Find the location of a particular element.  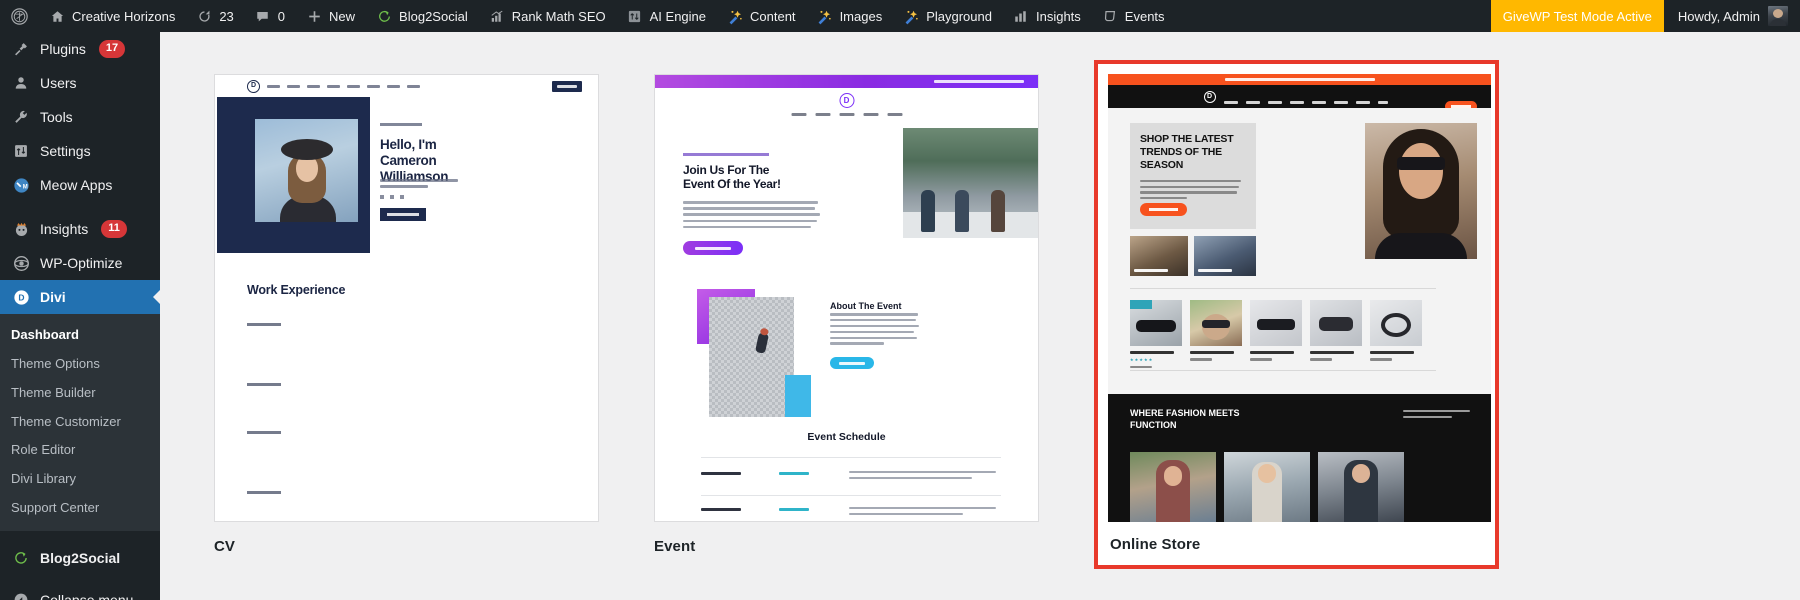

submenu-item-theme-options: Theme Options is located at coordinates (80, 364).